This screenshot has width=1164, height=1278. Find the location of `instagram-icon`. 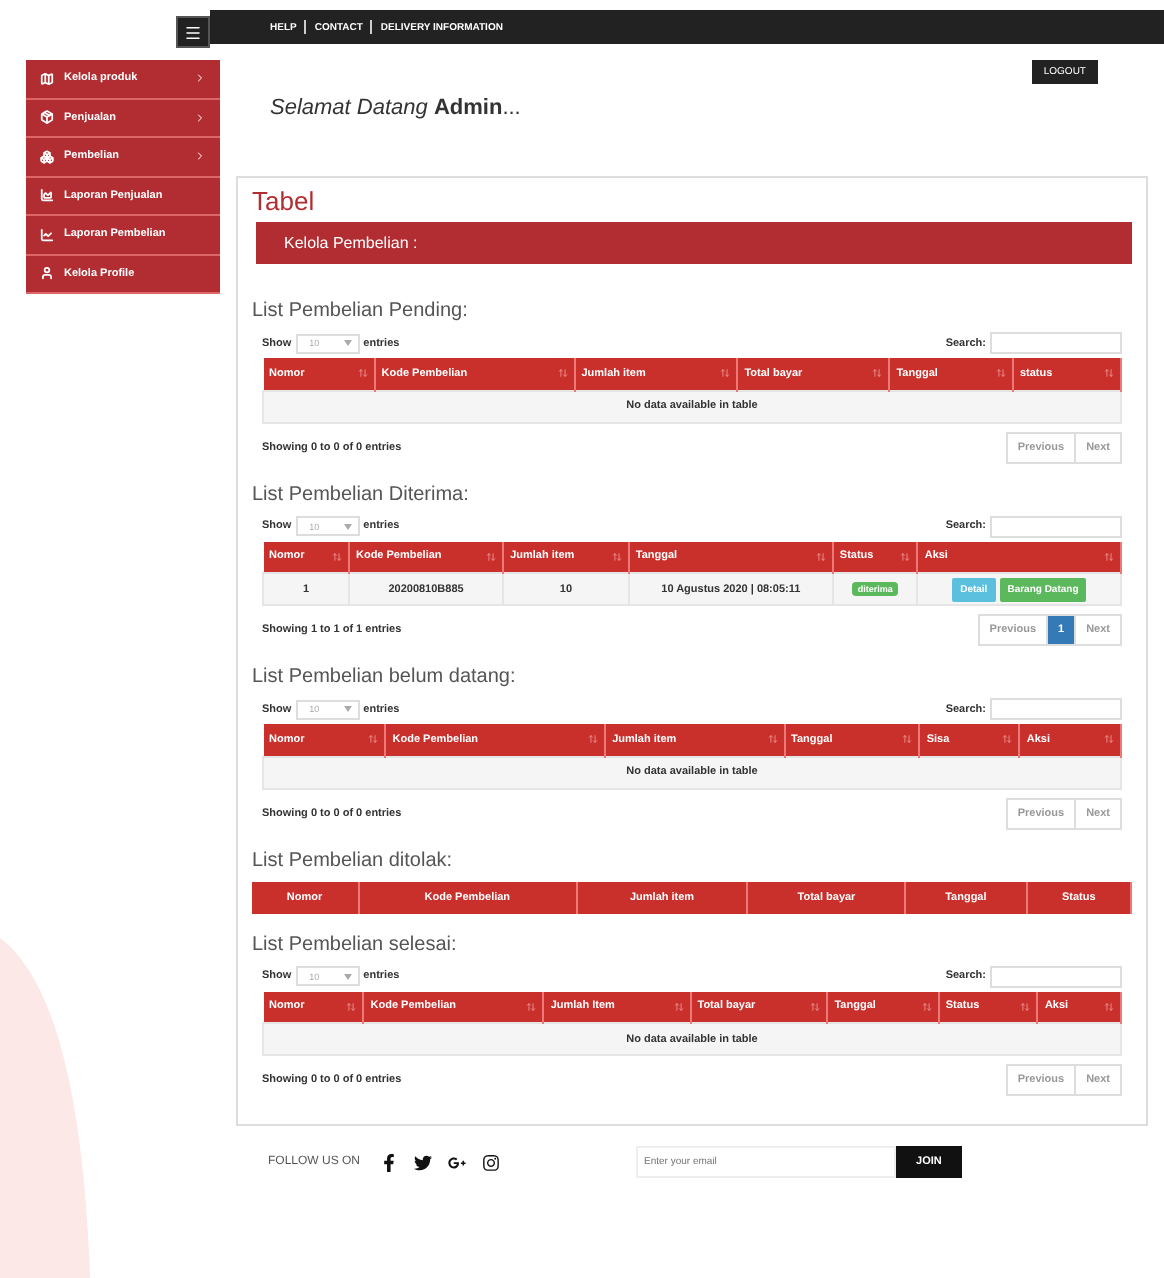

instagram-icon is located at coordinates (491, 1162).